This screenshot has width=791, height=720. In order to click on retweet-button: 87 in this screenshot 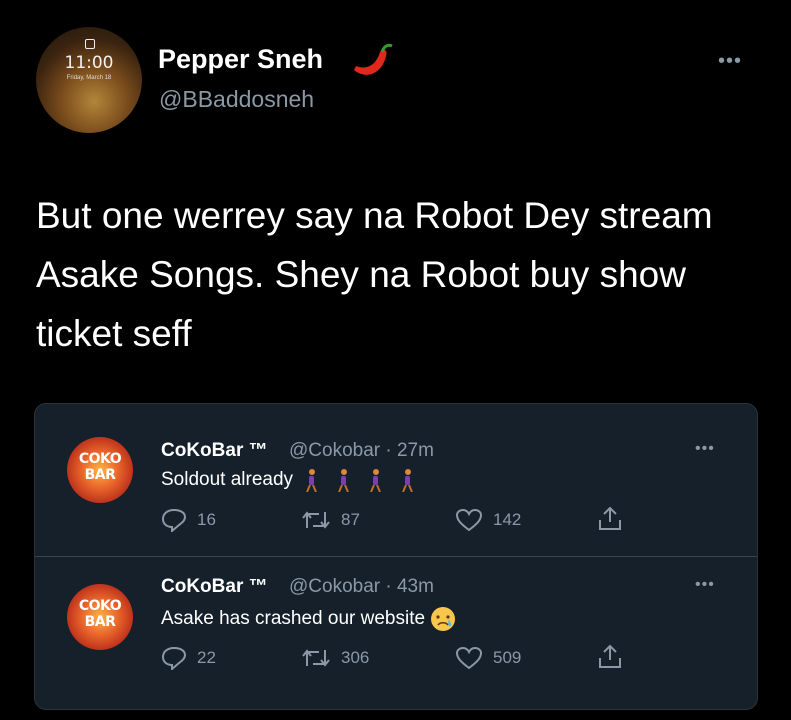, I will do `click(330, 520)`.